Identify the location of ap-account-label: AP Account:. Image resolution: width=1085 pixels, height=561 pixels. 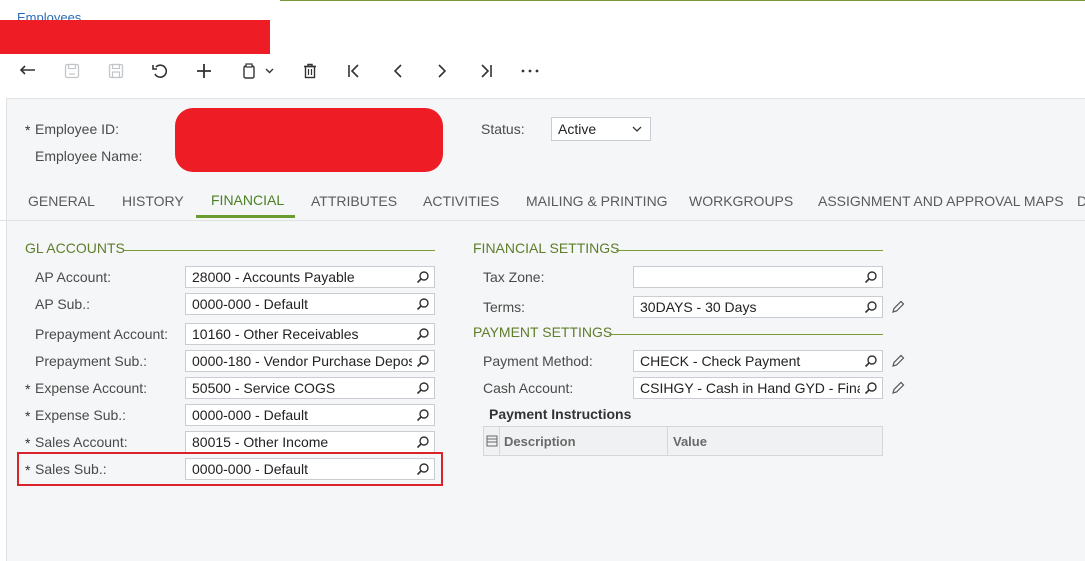
(73, 277).